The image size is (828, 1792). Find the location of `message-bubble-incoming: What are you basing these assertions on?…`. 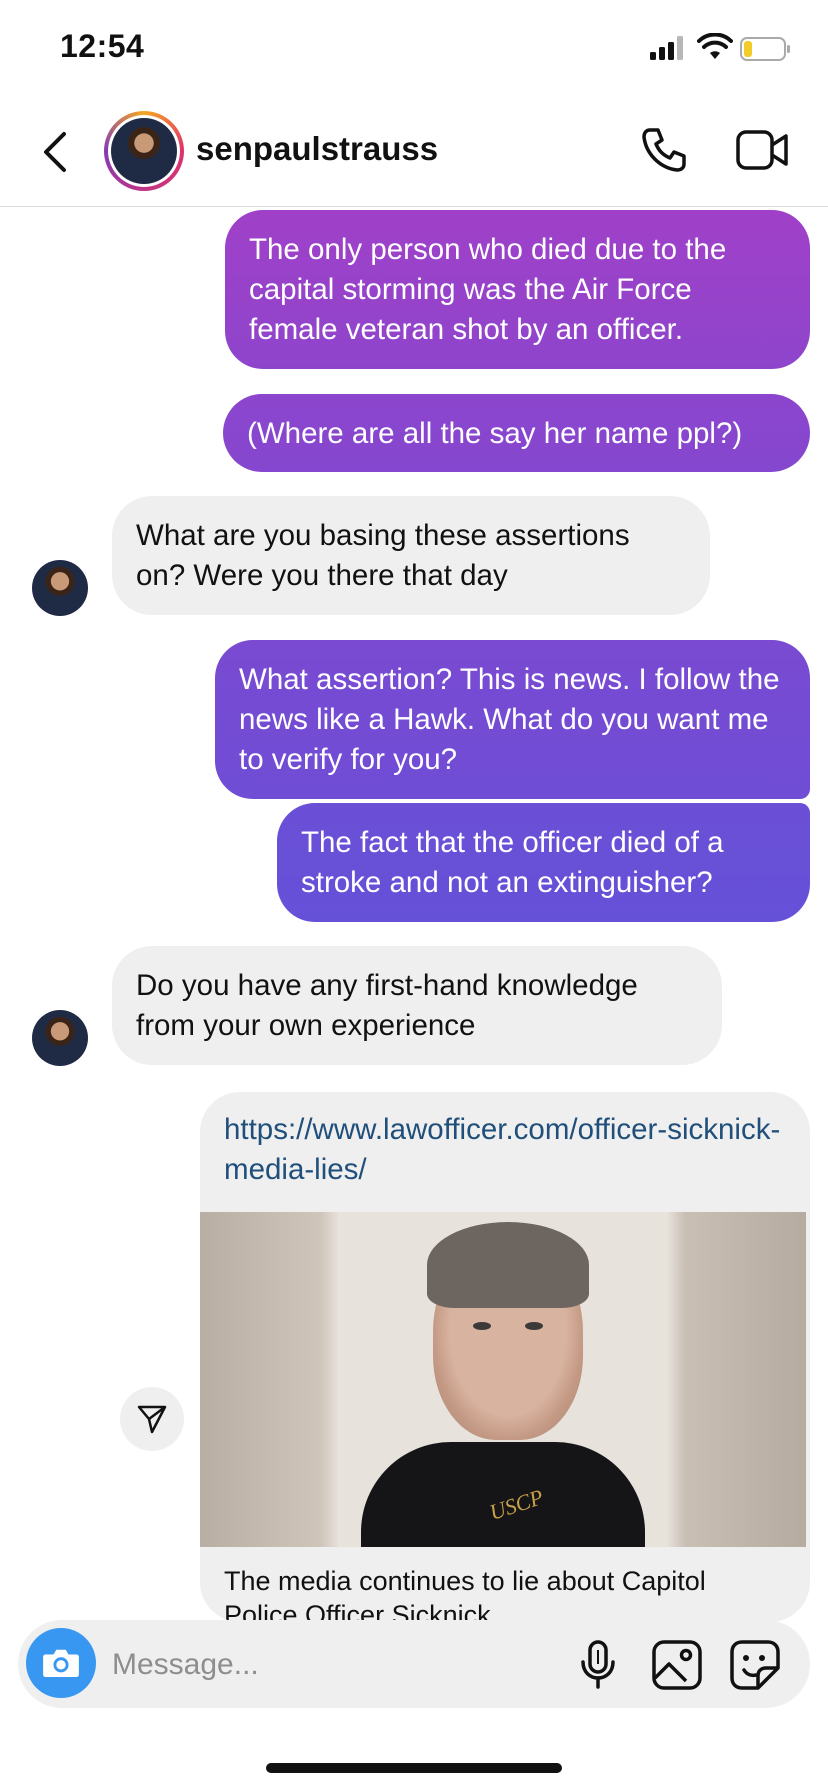

message-bubble-incoming: What are you basing these assertions on?… is located at coordinates (411, 555).